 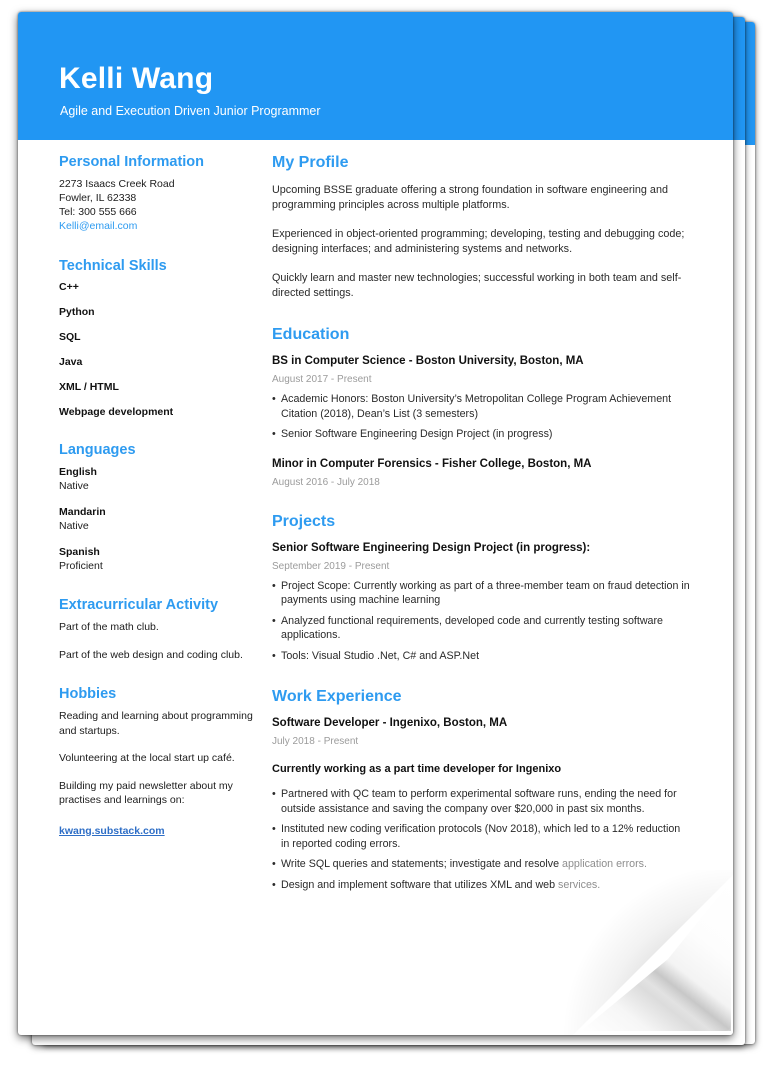 What do you see at coordinates (69, 287) in the screenshot?
I see `skill-item: C++` at bounding box center [69, 287].